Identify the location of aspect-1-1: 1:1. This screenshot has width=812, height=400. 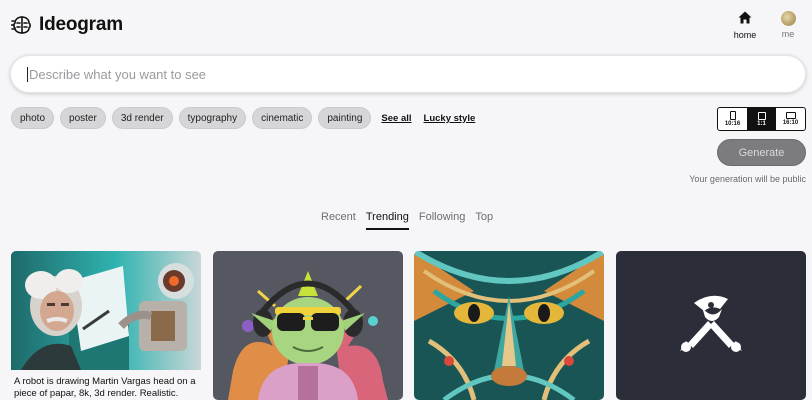
(761, 119).